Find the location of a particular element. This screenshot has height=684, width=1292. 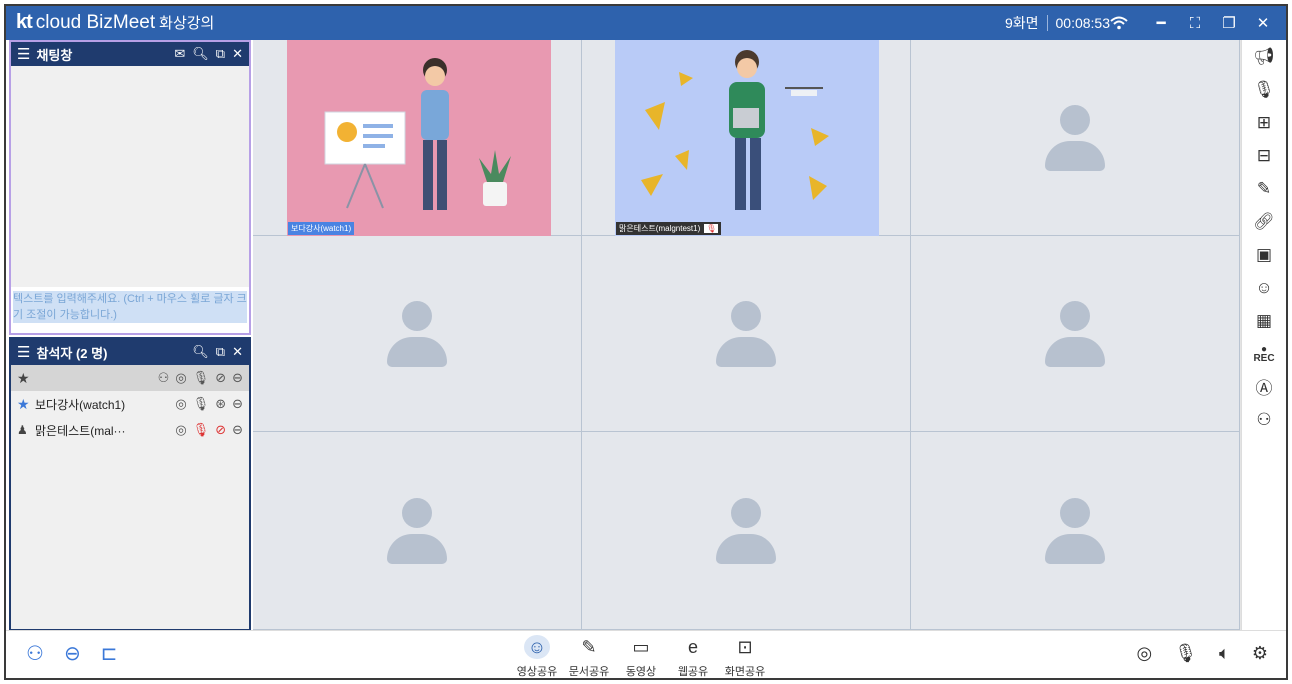

smile-icon: ☺ is located at coordinates (537, 647).